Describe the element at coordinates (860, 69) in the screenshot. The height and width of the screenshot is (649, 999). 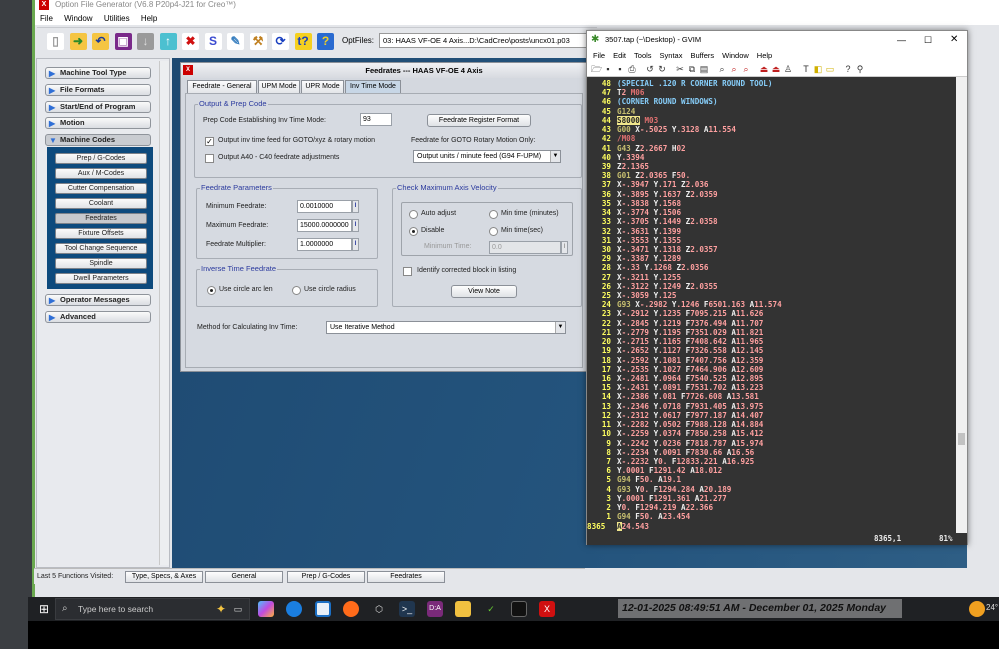
I see `find-help-icon: ⚲` at that location.